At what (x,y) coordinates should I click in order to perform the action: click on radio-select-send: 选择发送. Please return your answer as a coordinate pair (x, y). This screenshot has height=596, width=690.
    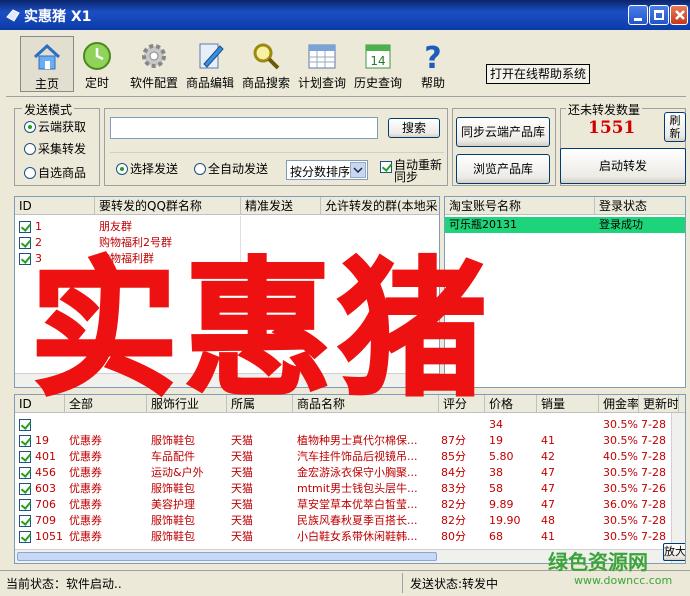
    Looking at the image, I should click on (147, 169).